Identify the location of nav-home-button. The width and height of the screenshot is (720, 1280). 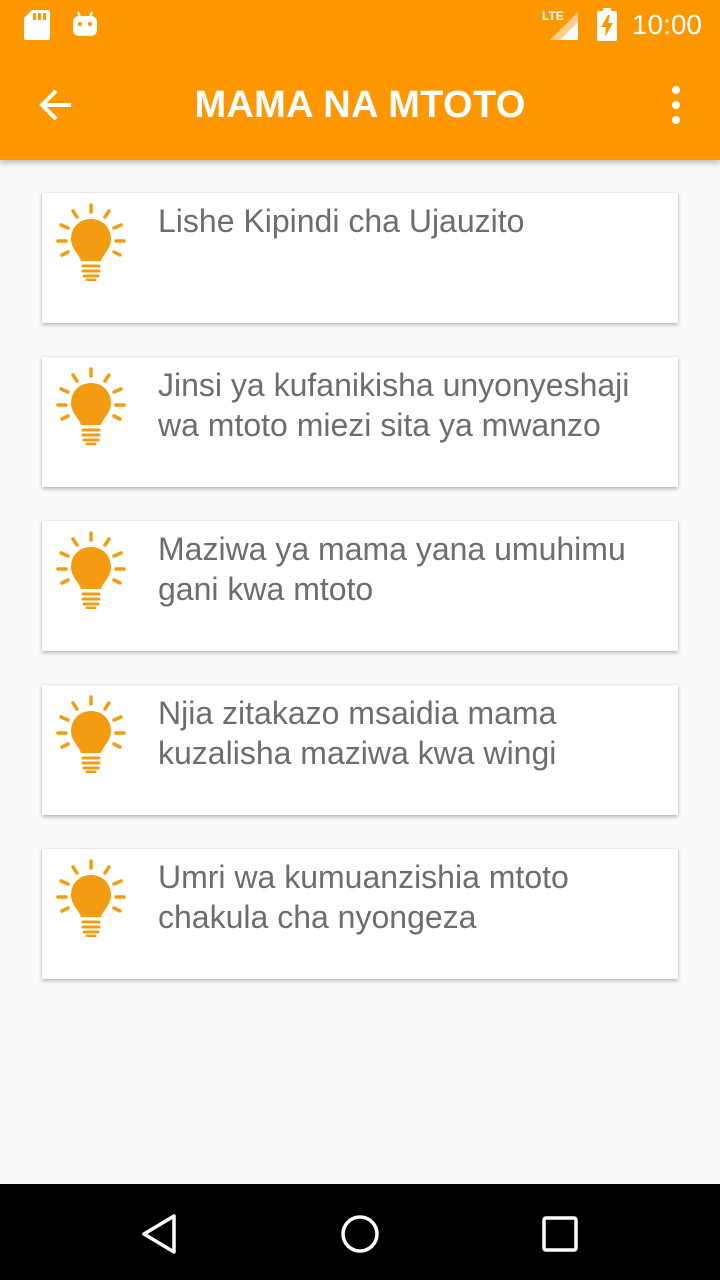
(360, 1234).